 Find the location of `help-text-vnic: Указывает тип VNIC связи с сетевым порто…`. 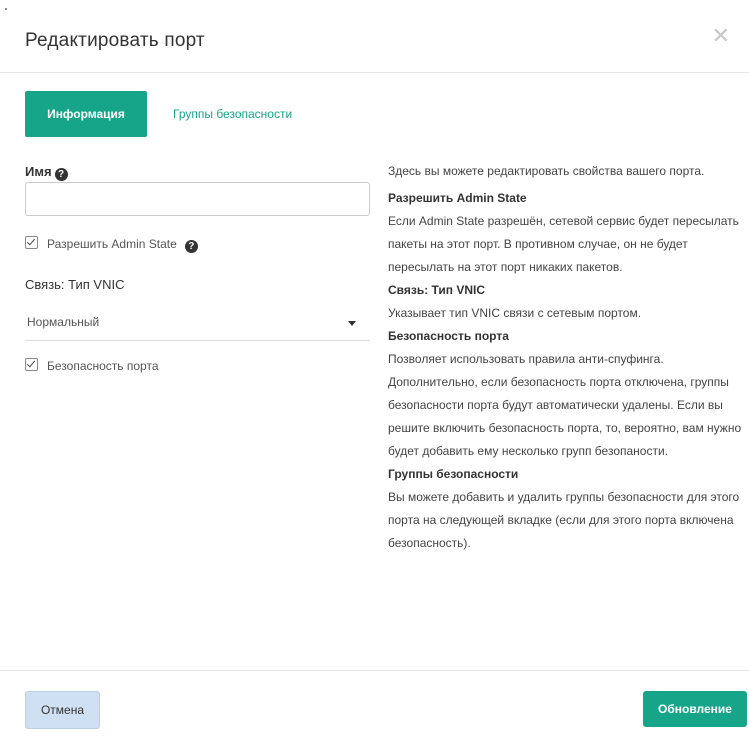

help-text-vnic: Указывает тип VNIC связи с сетевым порто… is located at coordinates (515, 313).